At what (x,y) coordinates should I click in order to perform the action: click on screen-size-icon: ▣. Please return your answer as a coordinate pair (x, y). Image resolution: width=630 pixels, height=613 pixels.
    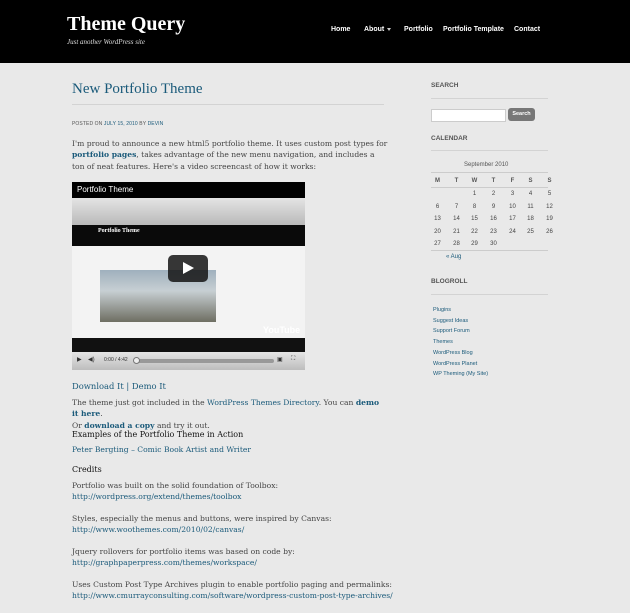
    Looking at the image, I should click on (280, 359).